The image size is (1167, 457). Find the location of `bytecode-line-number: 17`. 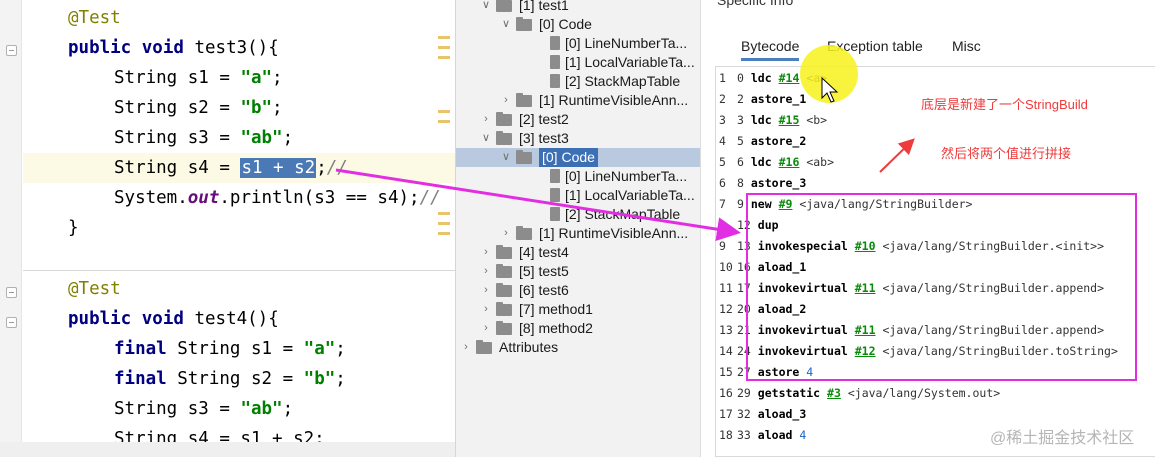

bytecode-line-number: 17 is located at coordinates (726, 414).